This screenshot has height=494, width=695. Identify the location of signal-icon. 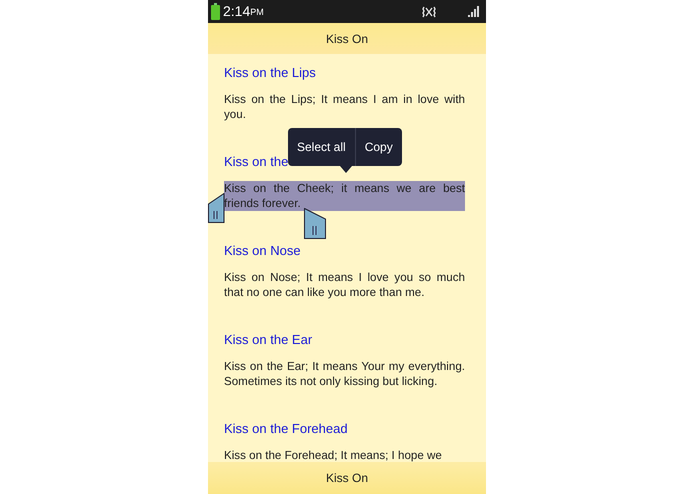
(474, 11).